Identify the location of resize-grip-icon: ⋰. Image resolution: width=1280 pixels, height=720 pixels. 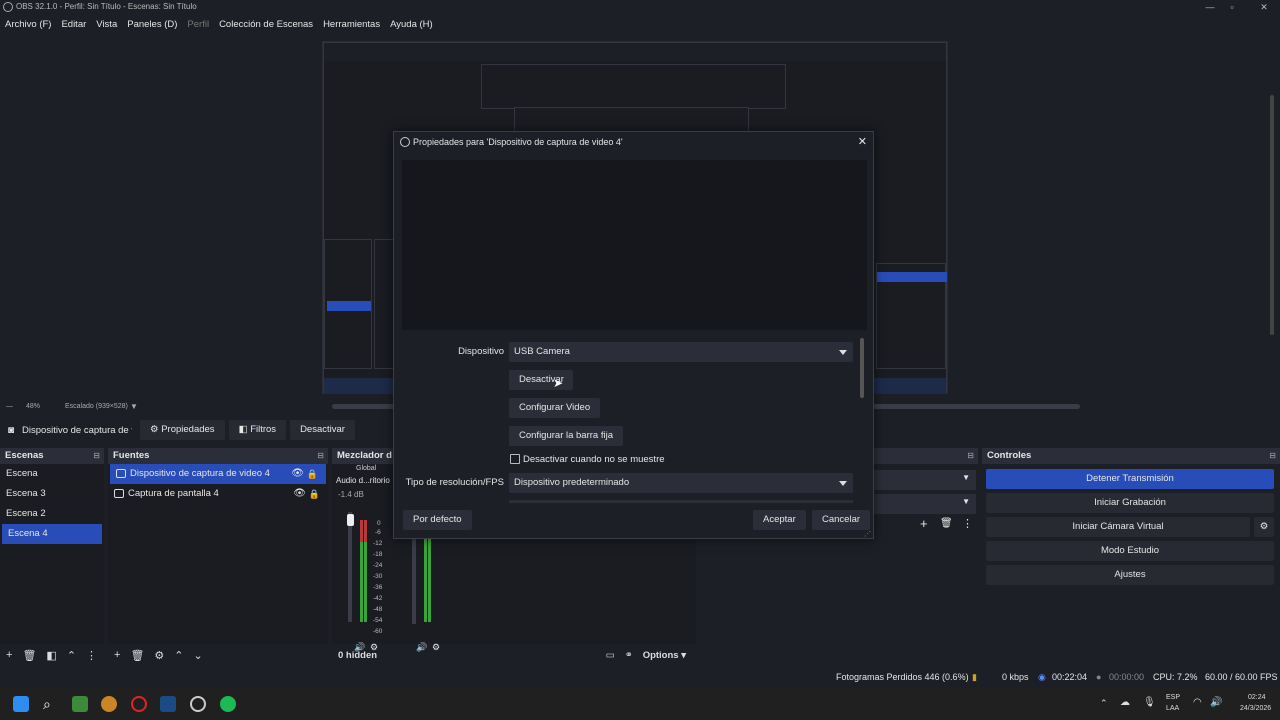
(867, 534).